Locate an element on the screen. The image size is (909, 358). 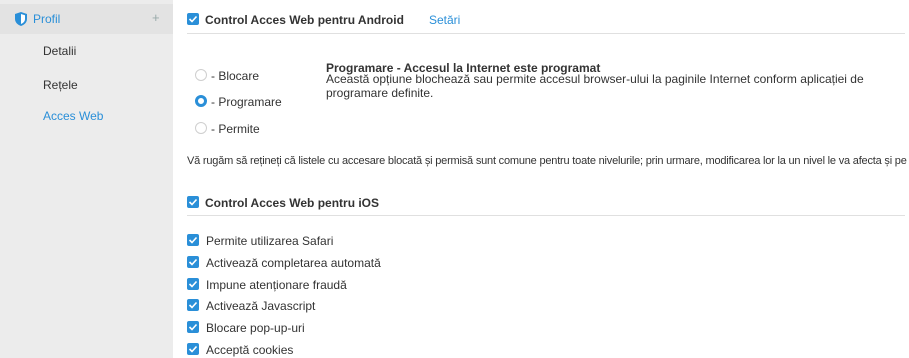
checkbox-cookies is located at coordinates (193, 349).